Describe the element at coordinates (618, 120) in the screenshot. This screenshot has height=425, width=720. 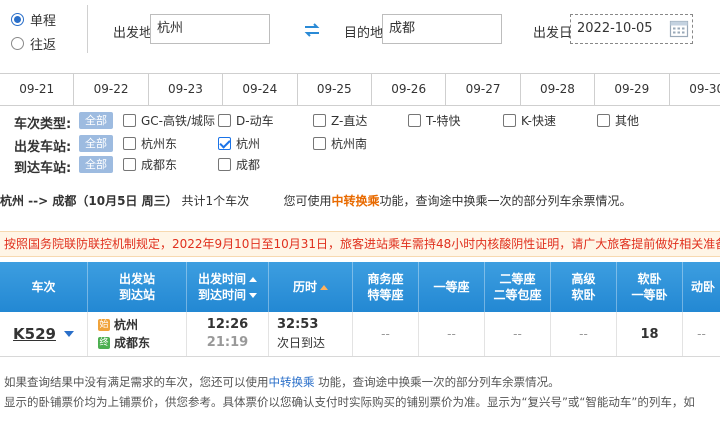
I see `filter-option-other: 其他` at that location.